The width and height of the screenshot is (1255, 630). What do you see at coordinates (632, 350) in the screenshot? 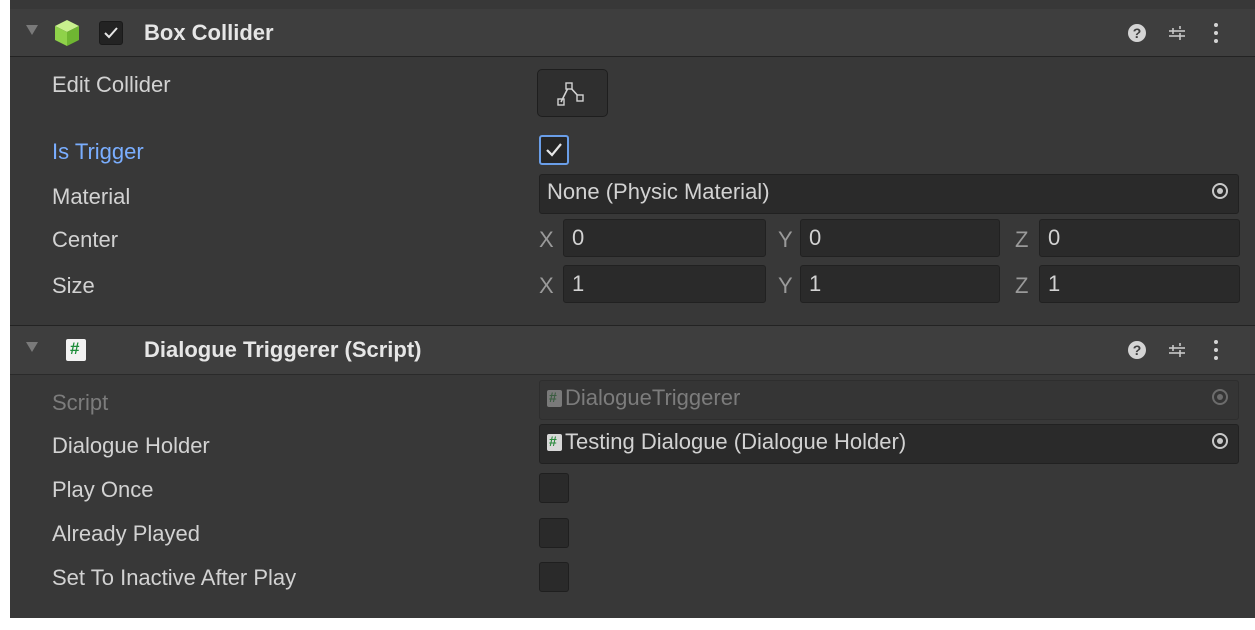
I see `dialogue-triggerer-header: # Dialogue Triggerer (Script) ?` at bounding box center [632, 350].